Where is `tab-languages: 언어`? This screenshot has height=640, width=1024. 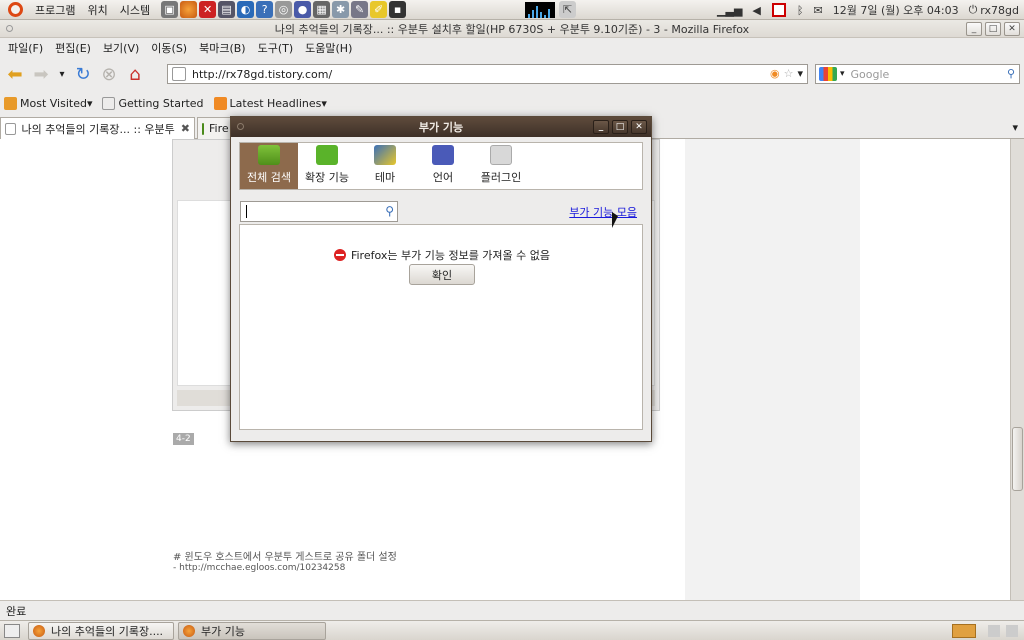
tab-languages: 언어 is located at coordinates (443, 166).